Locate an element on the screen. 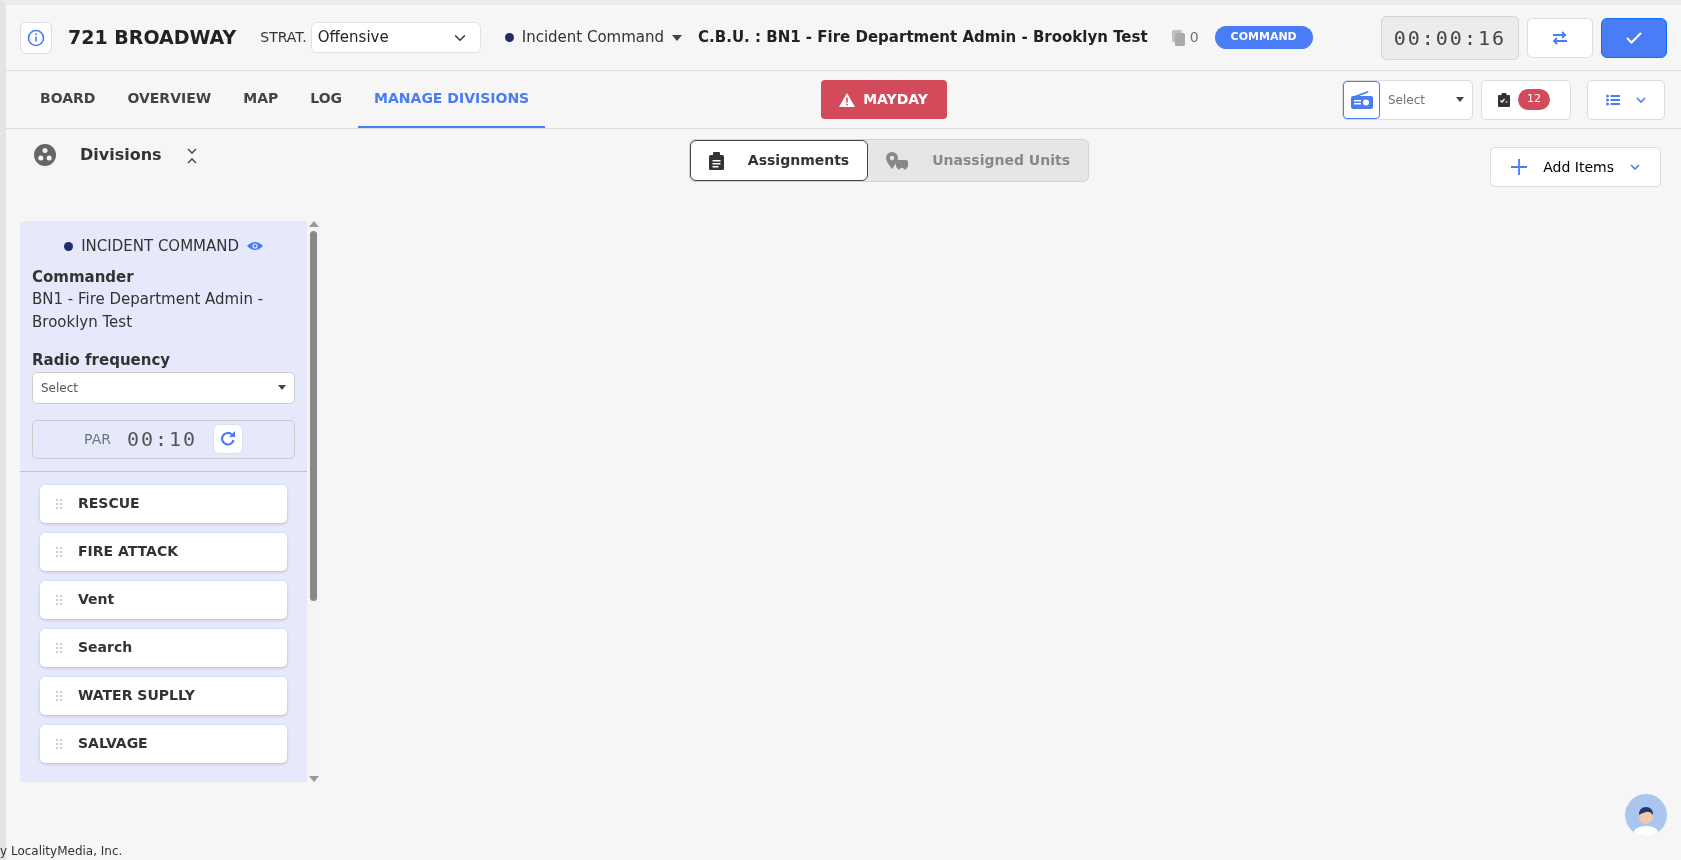 The width and height of the screenshot is (1681, 860). adjust-button is located at coordinates (1560, 37).